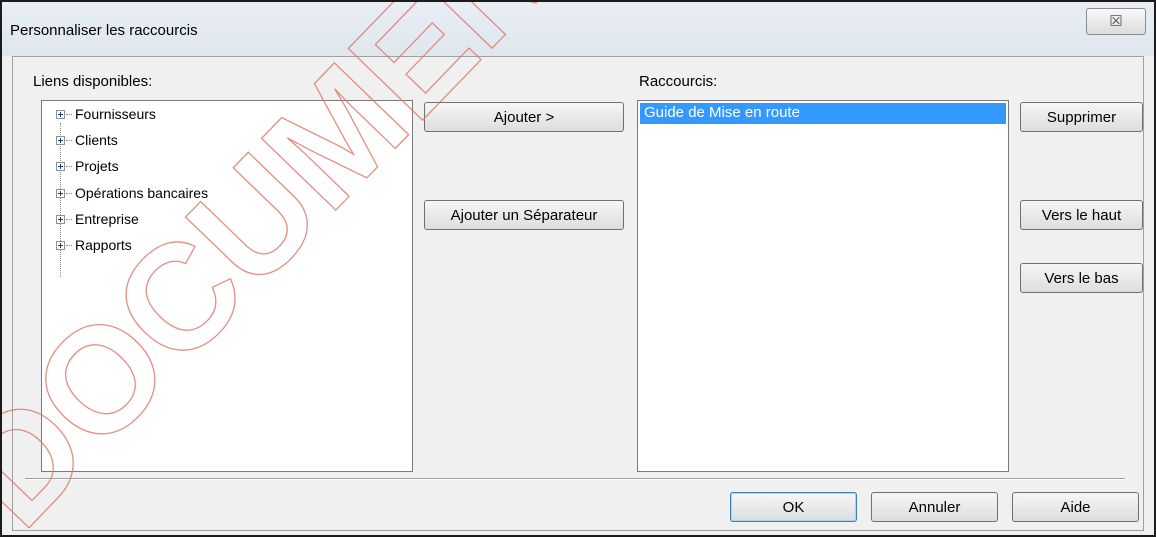  What do you see at coordinates (206, 144) in the screenshot?
I see `tree-item-clients: Clients` at bounding box center [206, 144].